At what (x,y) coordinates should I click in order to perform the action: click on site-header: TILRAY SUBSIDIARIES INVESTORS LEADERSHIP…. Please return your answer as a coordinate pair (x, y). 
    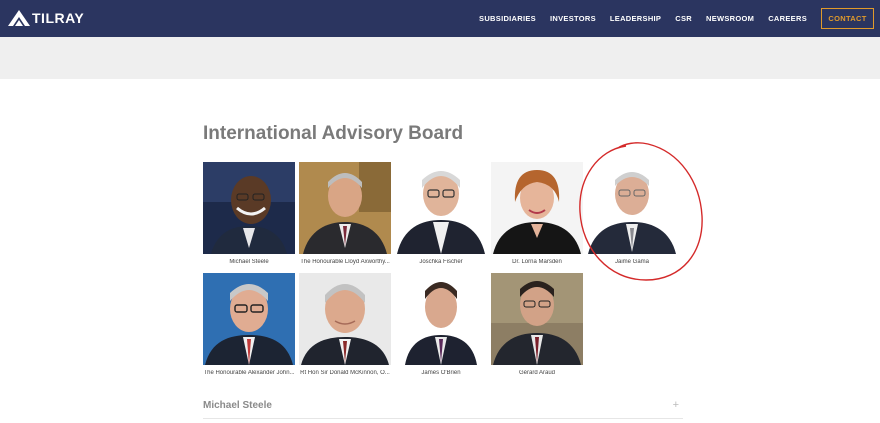
    Looking at the image, I should click on (440, 18).